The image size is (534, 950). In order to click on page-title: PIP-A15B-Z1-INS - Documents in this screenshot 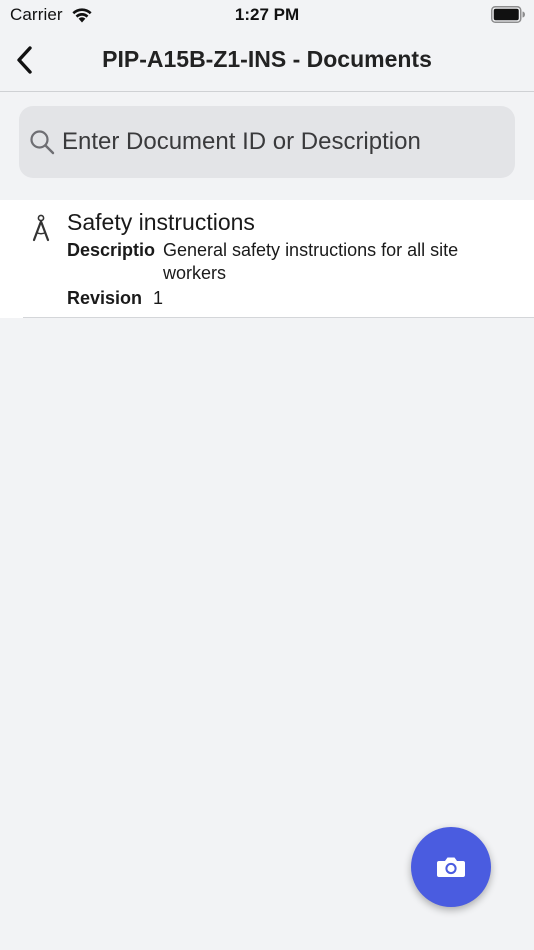, I will do `click(267, 59)`.